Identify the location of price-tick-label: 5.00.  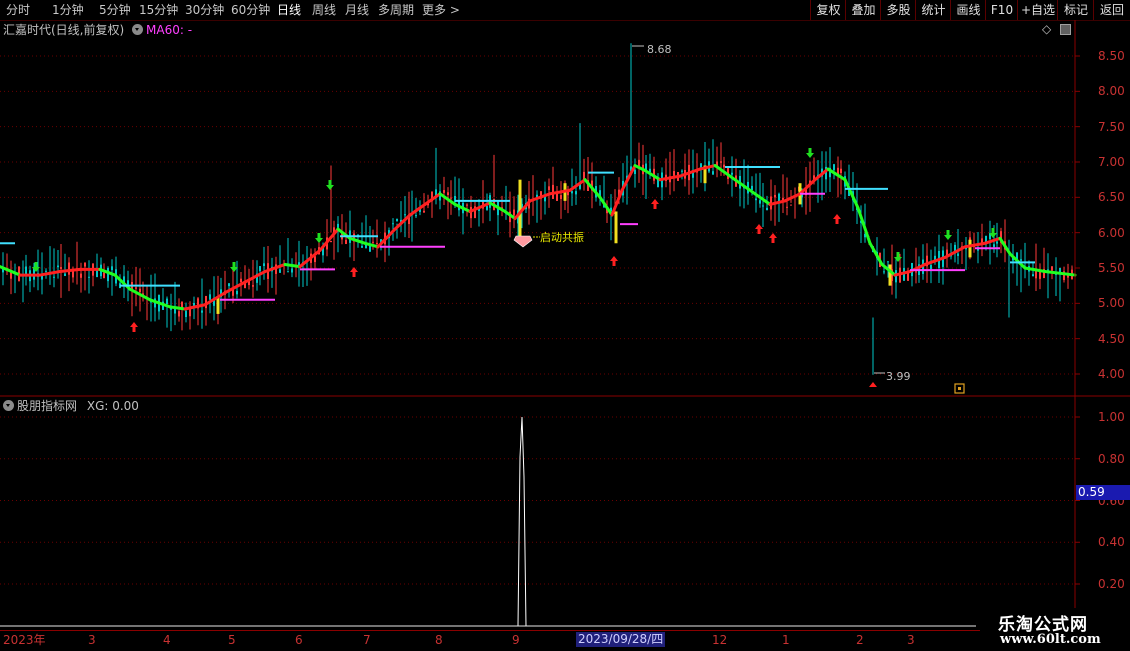
(1111, 303).